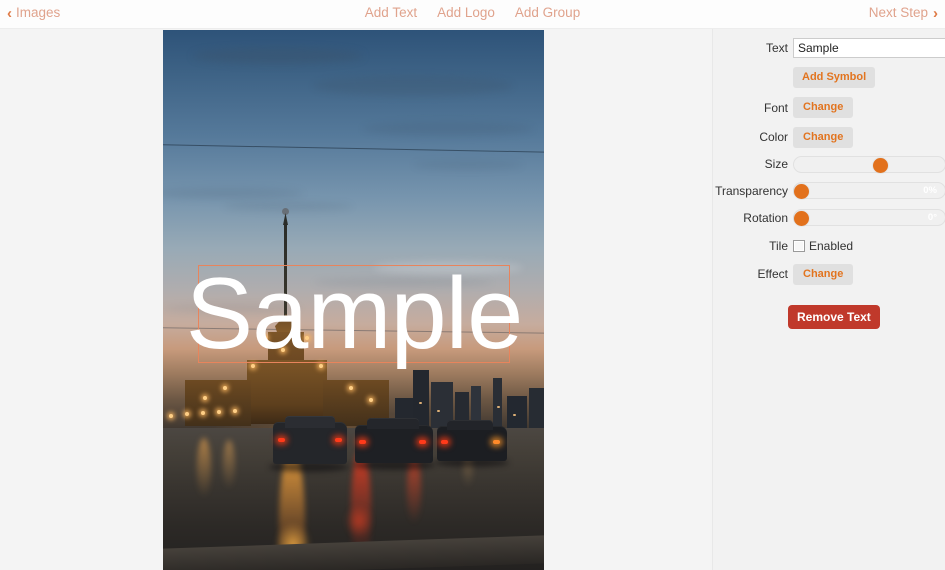 This screenshot has width=945, height=570. What do you see at coordinates (869, 137) in the screenshot?
I see `color-cell: Change` at bounding box center [869, 137].